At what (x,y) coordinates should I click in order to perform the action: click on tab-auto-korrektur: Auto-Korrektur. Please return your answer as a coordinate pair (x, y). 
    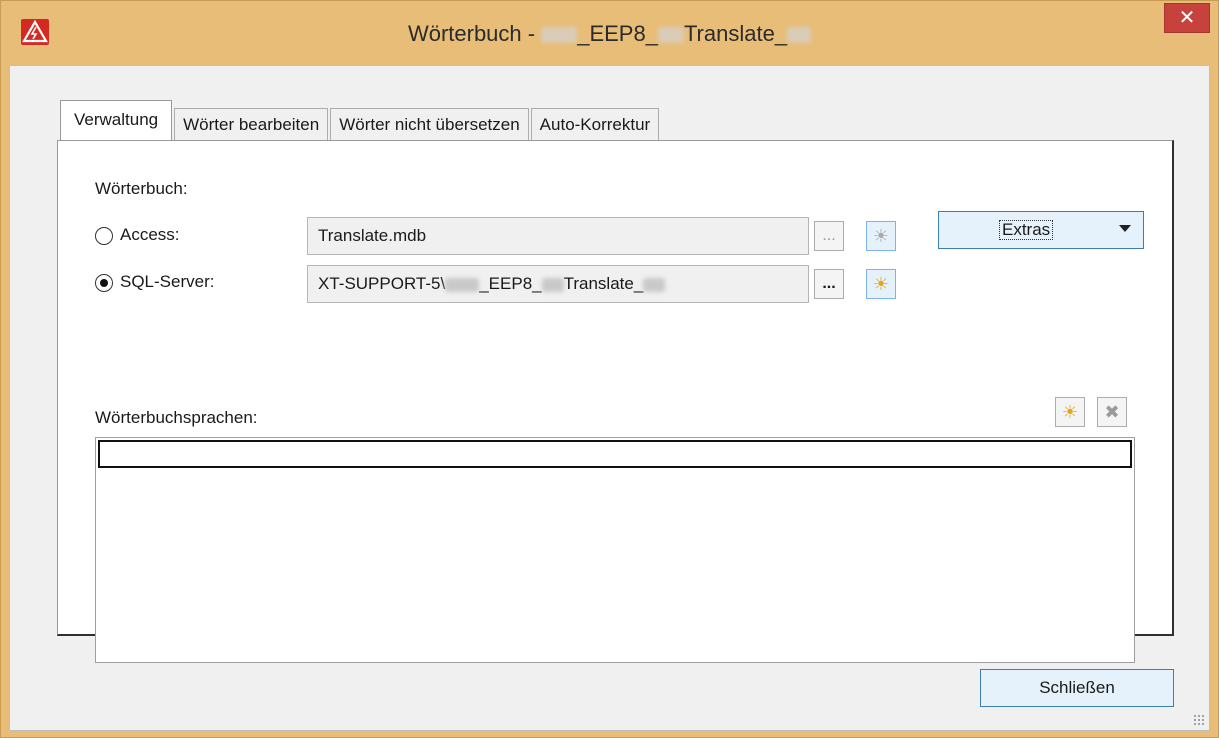
    Looking at the image, I should click on (595, 124).